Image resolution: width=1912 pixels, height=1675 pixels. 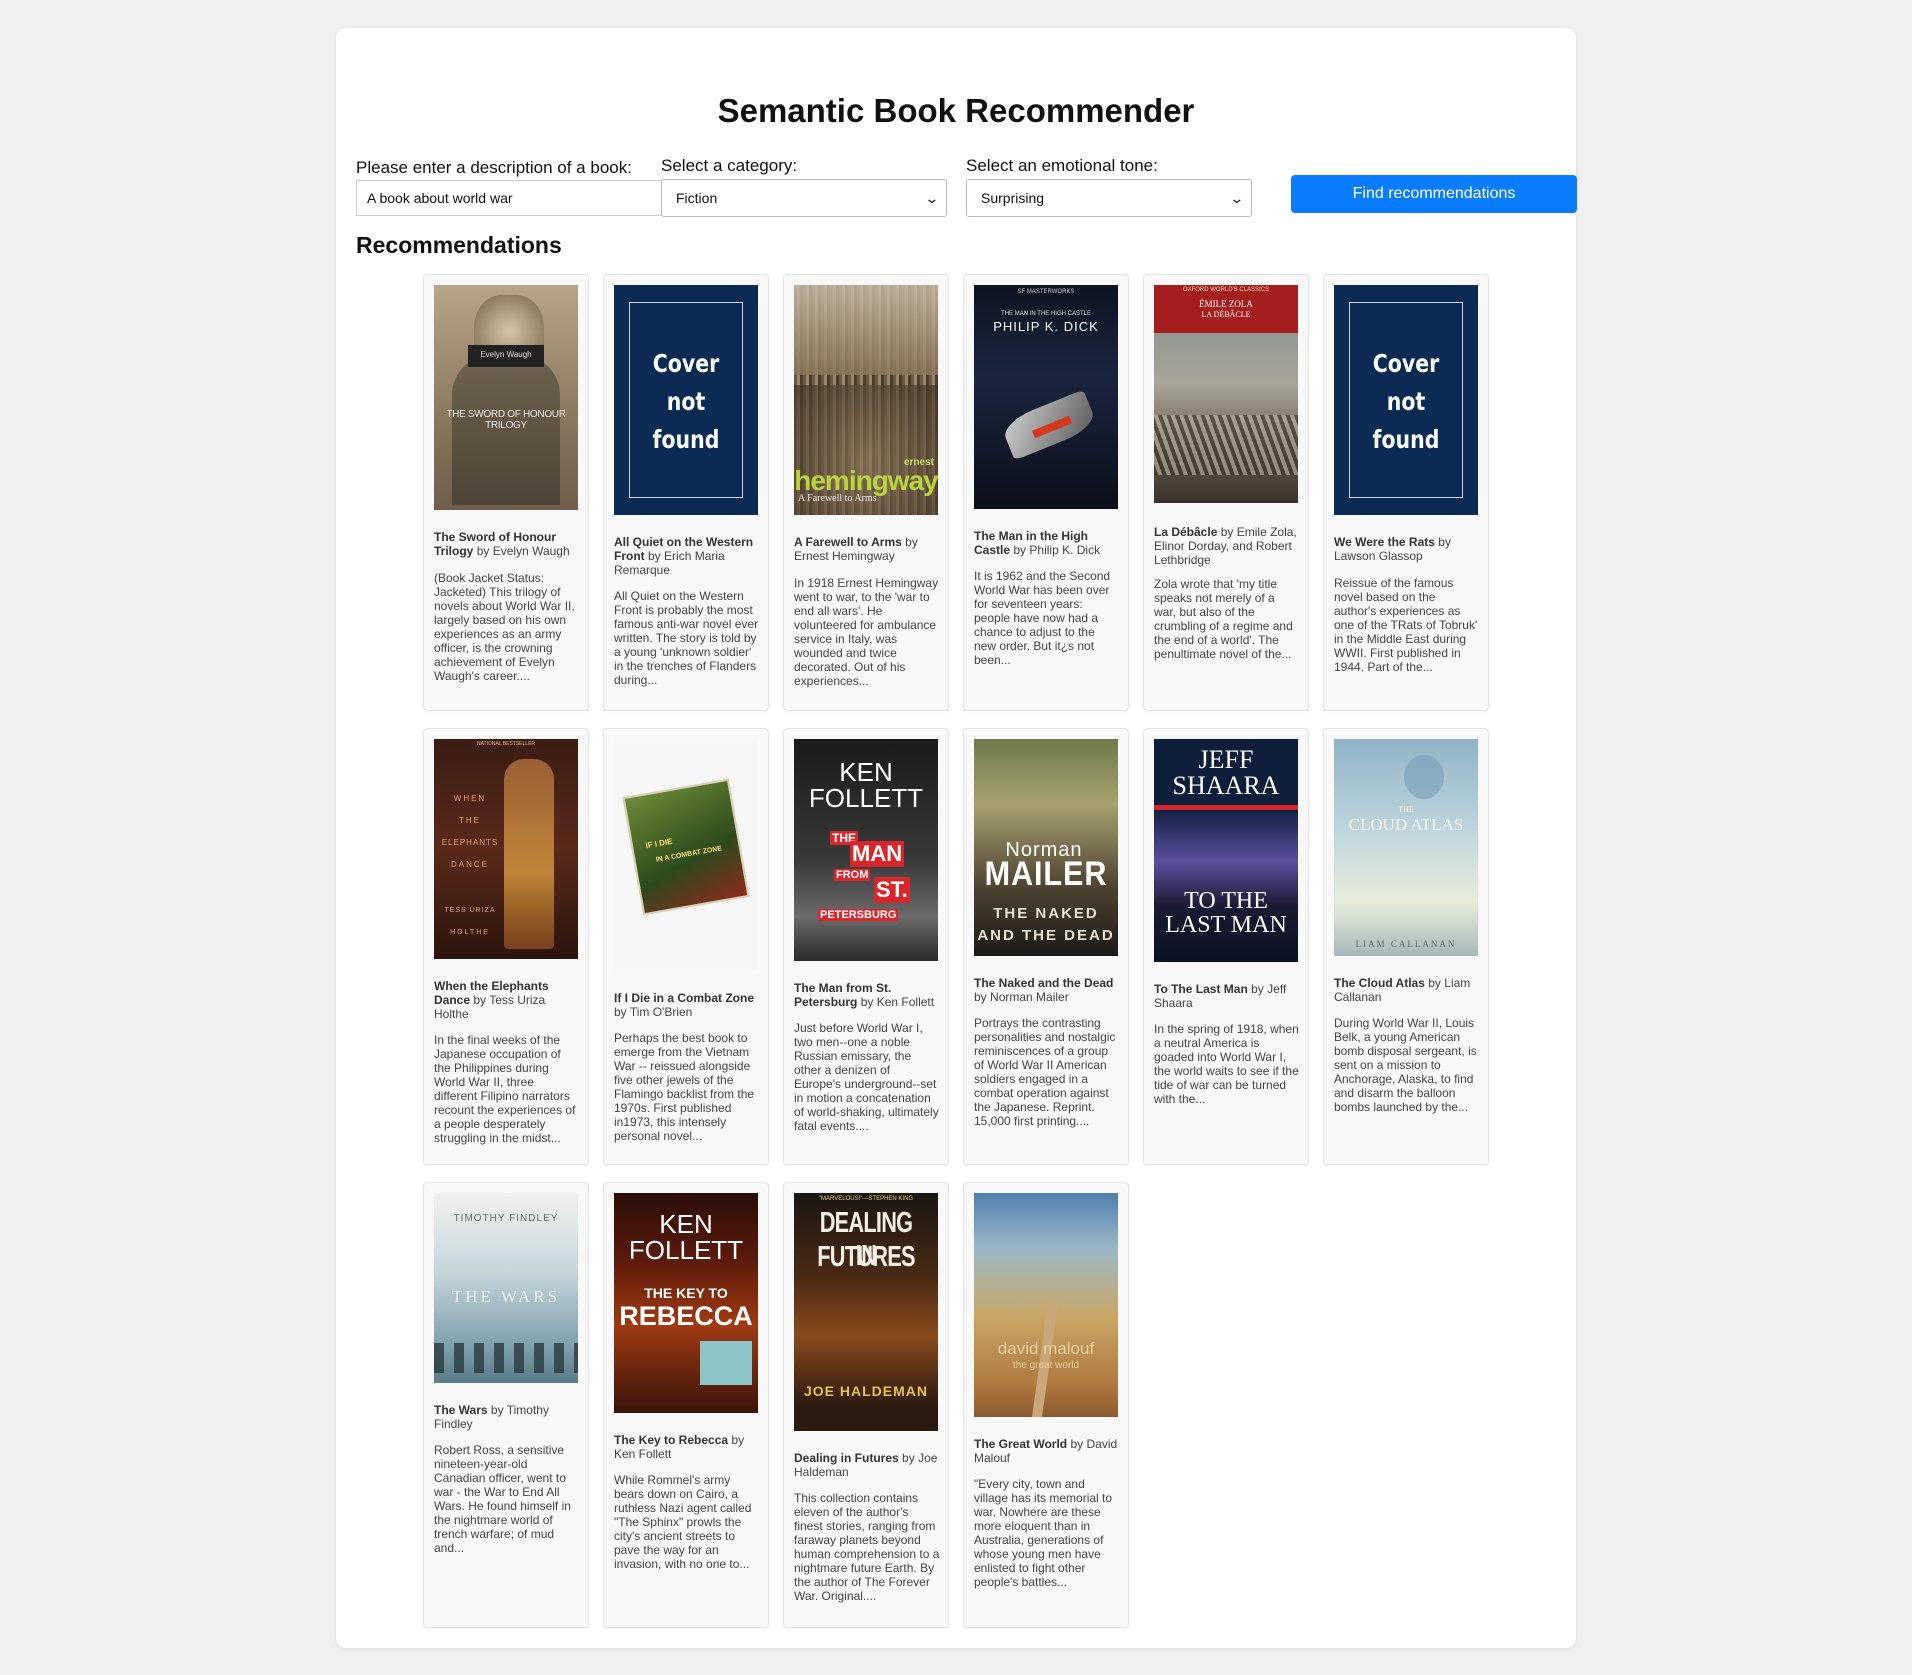 What do you see at coordinates (866, 1257) in the screenshot?
I see `cover-text: FUTURES` at bounding box center [866, 1257].